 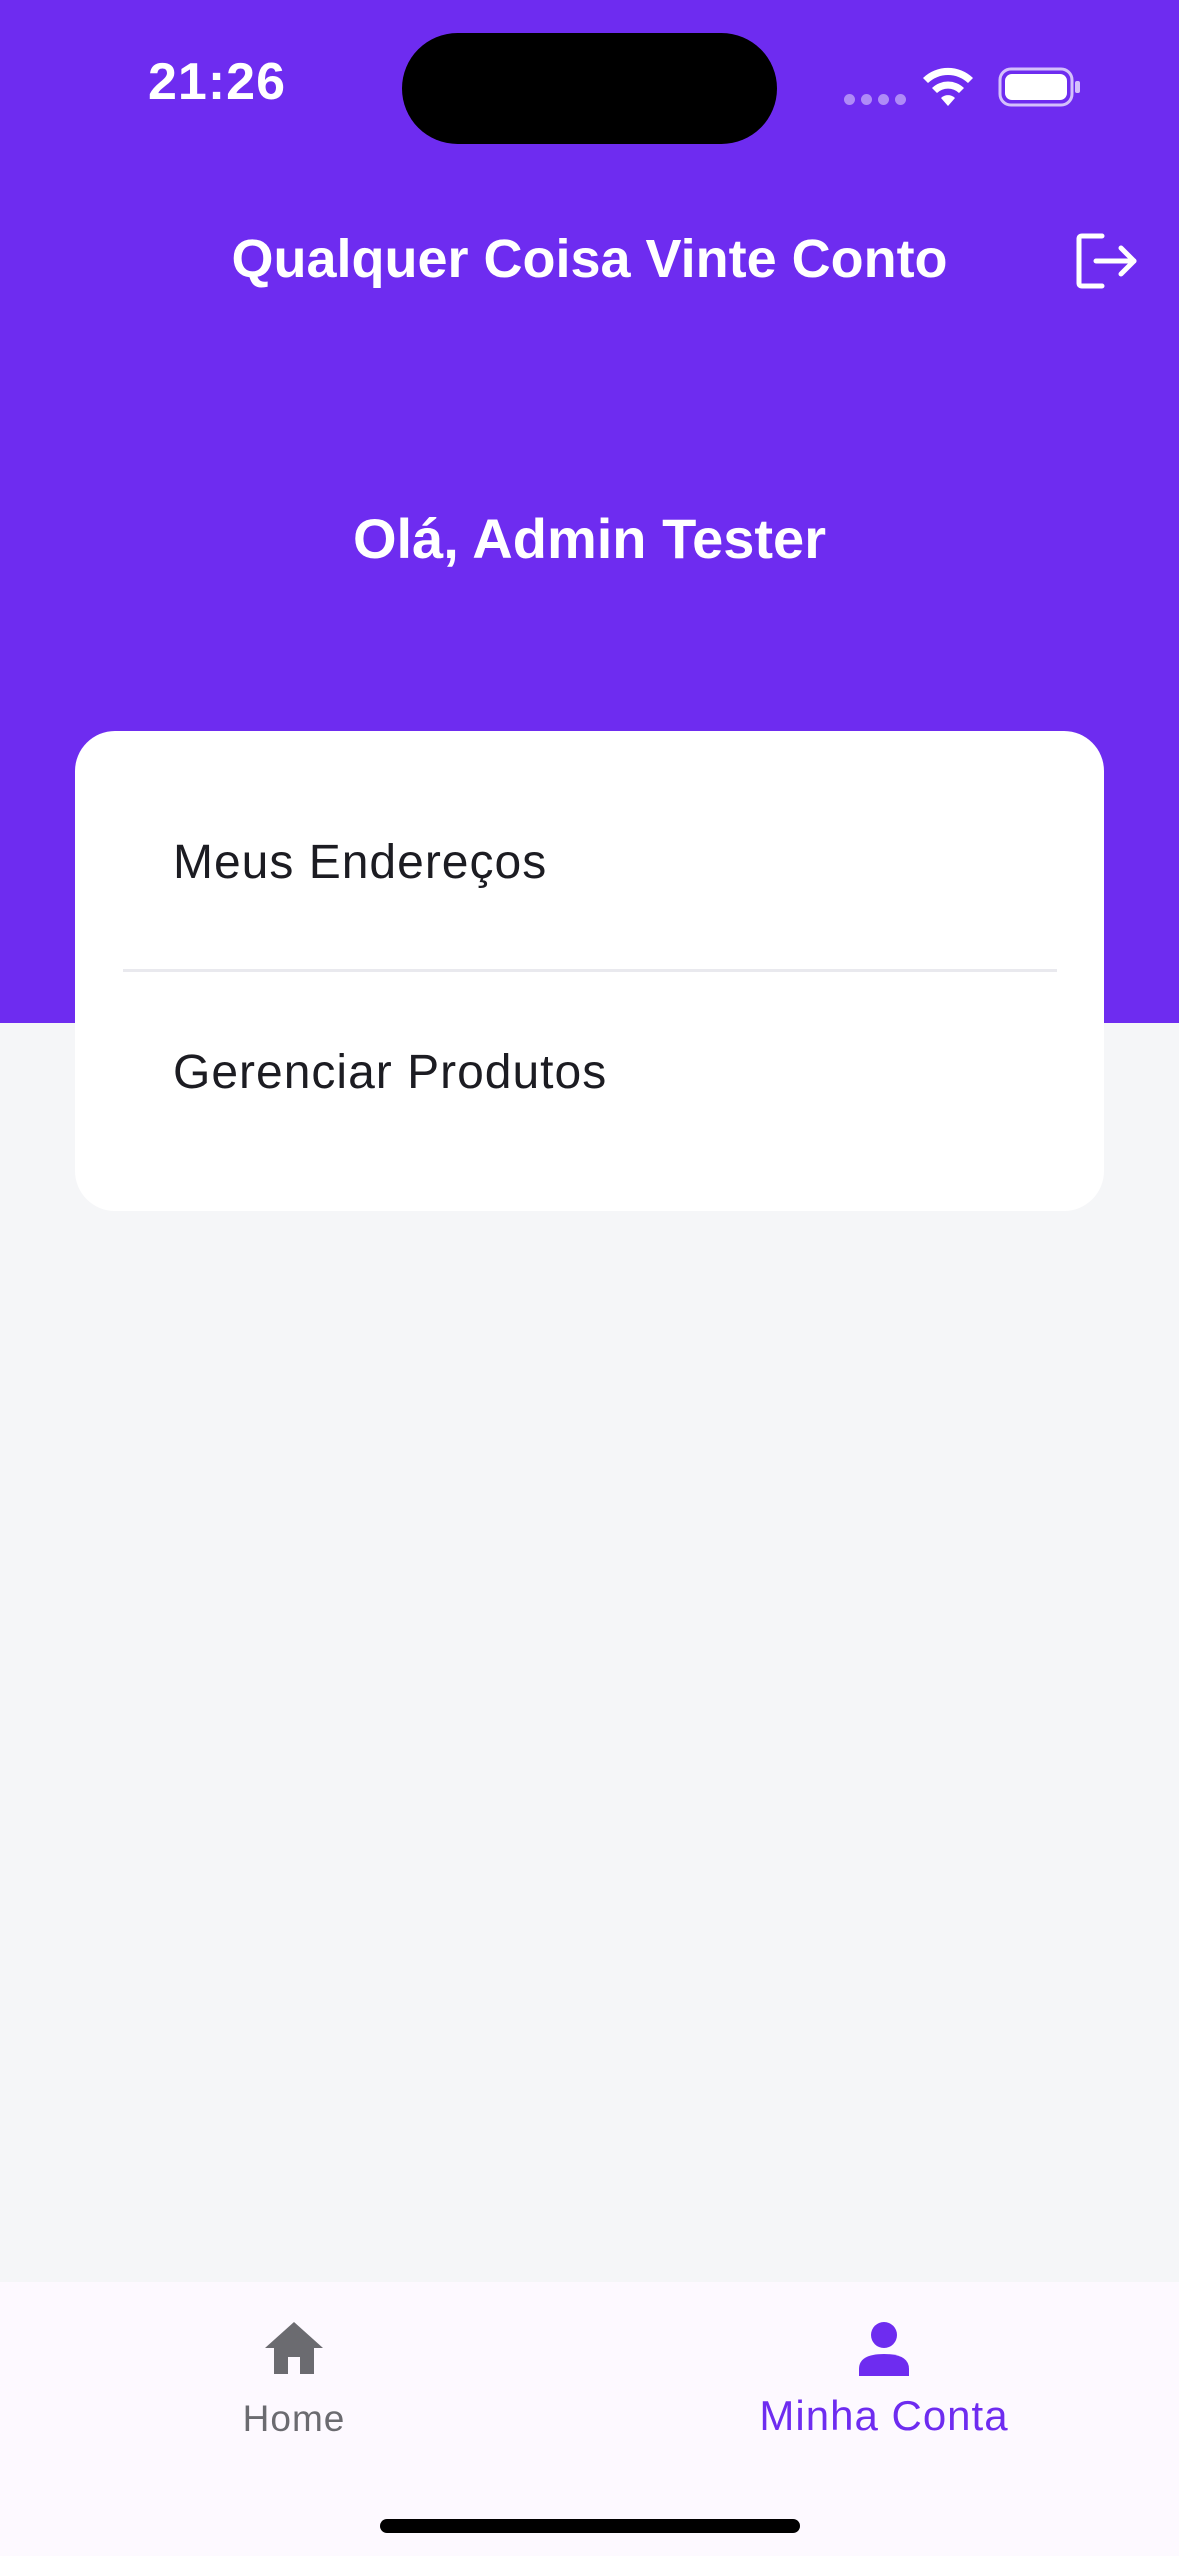 I want to click on logout-icon, so click(x=1106, y=261).